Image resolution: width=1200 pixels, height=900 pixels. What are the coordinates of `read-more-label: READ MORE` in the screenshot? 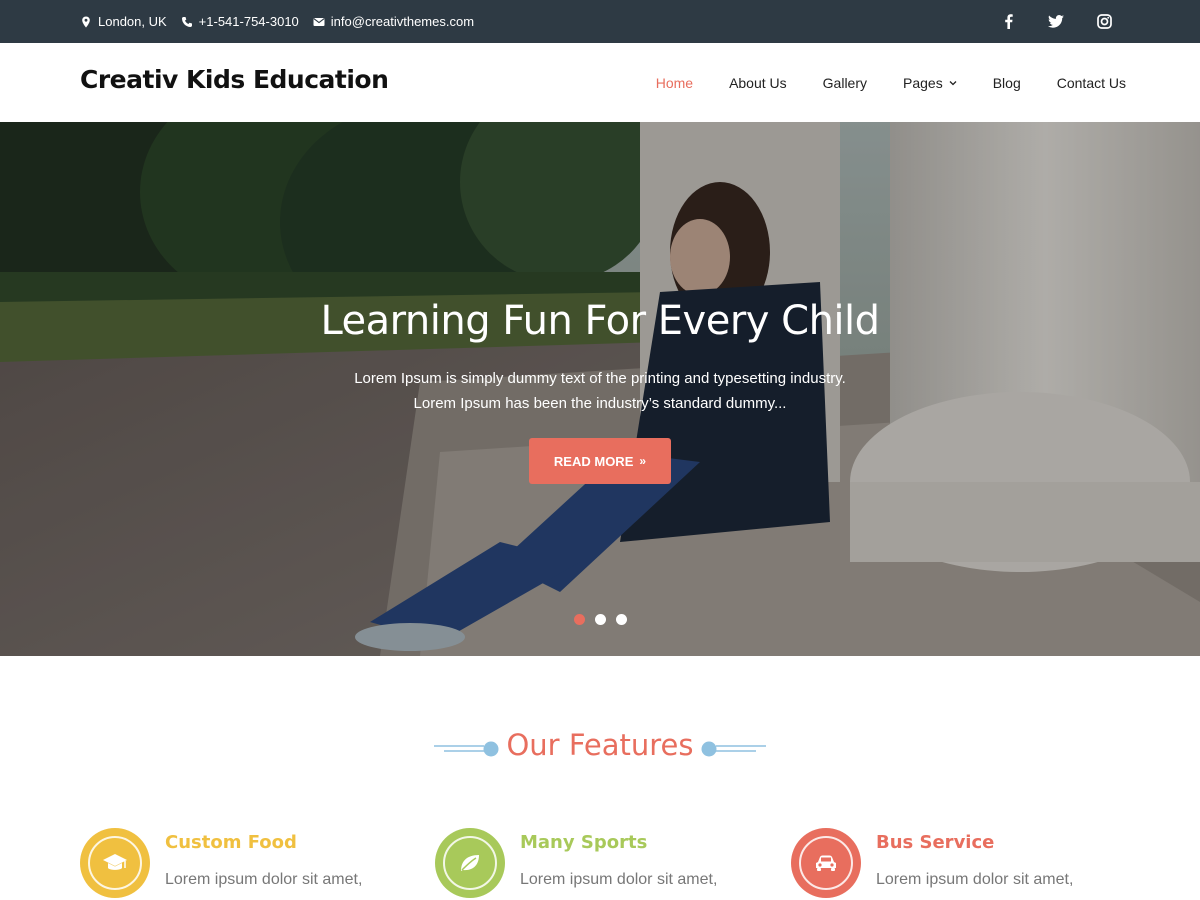 It's located at (593, 461).